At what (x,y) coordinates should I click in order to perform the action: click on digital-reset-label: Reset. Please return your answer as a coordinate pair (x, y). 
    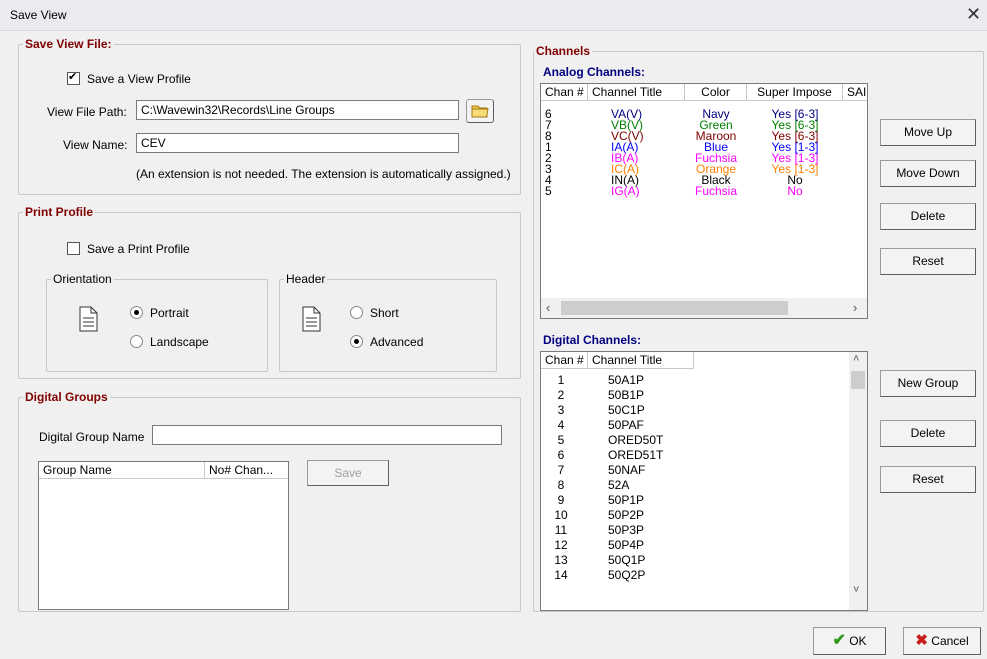
    Looking at the image, I should click on (928, 479).